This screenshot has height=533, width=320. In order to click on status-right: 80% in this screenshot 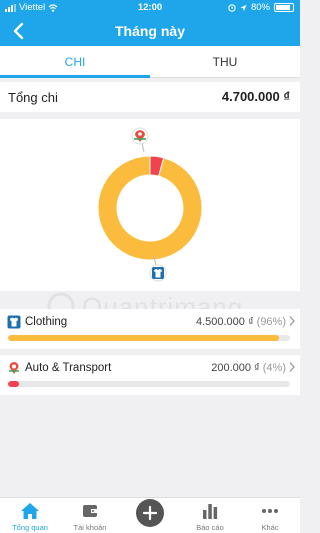, I will do `click(261, 7)`.